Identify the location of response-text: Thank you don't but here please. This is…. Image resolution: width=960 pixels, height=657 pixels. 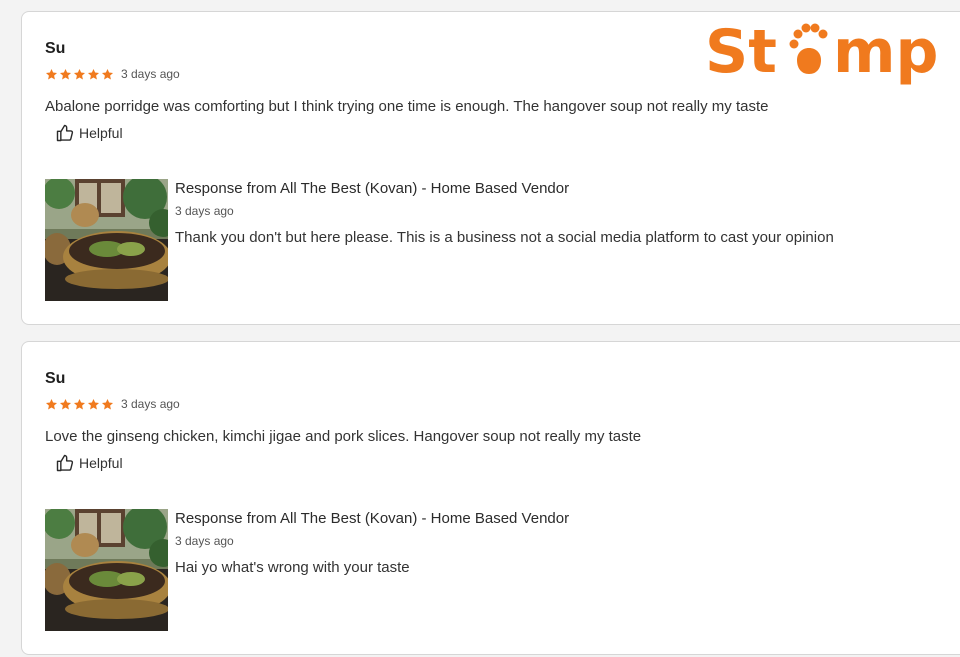
(504, 237).